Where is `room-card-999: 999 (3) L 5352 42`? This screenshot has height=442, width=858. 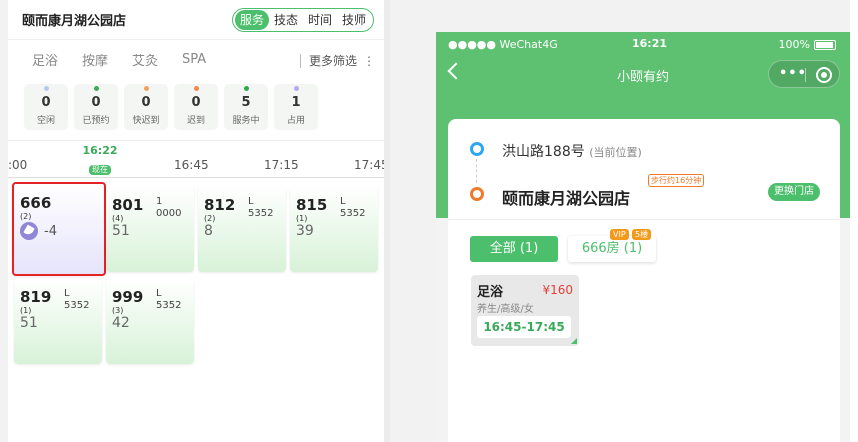 room-card-999: 999 (3) L 5352 42 is located at coordinates (150, 321).